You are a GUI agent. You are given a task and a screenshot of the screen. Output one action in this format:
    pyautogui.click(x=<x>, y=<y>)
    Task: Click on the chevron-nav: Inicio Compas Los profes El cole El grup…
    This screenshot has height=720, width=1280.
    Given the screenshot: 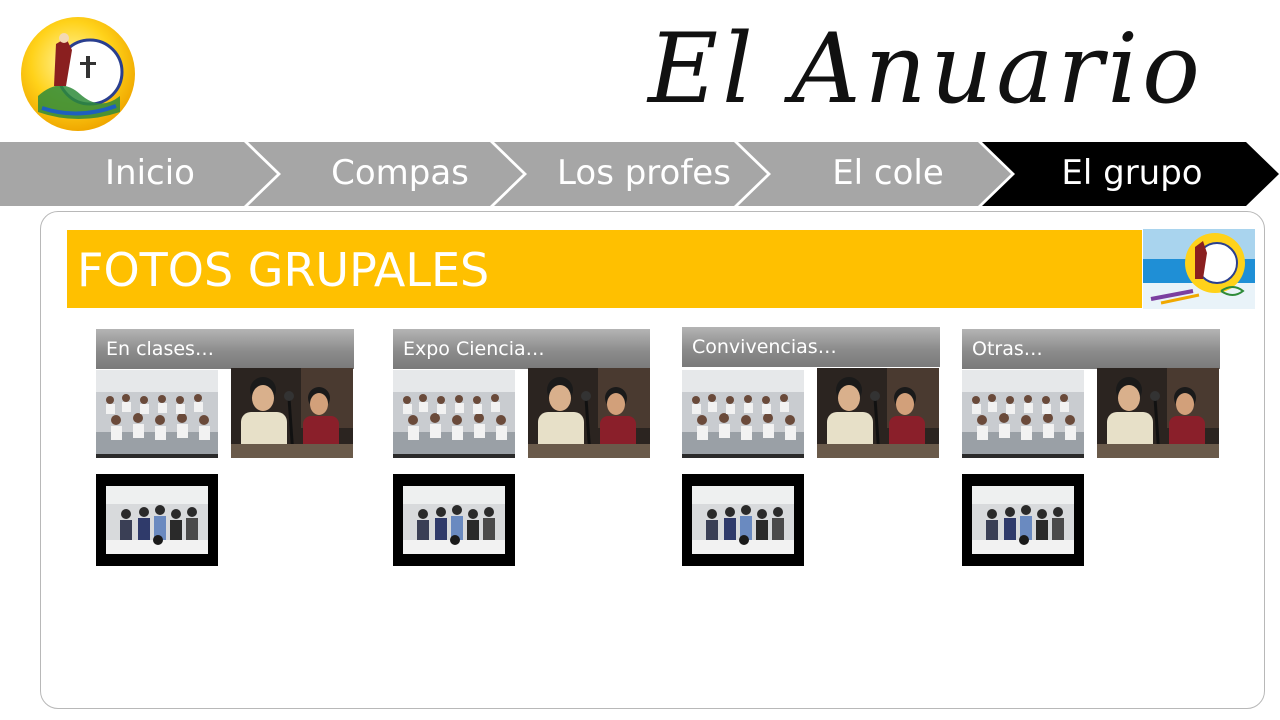 What is the action you would take?
    pyautogui.click(x=640, y=174)
    